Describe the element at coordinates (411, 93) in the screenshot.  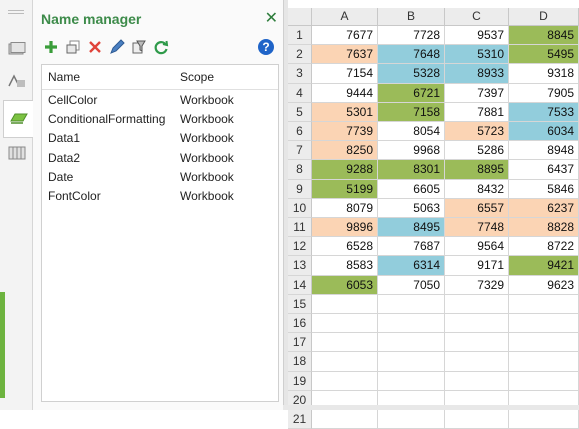
I see `grid-cell: 6721` at that location.